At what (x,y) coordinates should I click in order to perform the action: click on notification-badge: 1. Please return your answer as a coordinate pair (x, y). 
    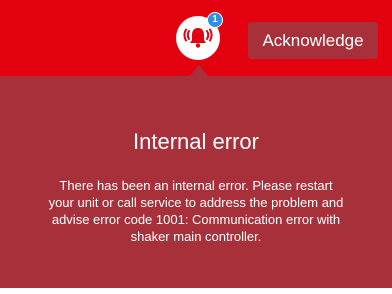
    Looking at the image, I should click on (215, 20).